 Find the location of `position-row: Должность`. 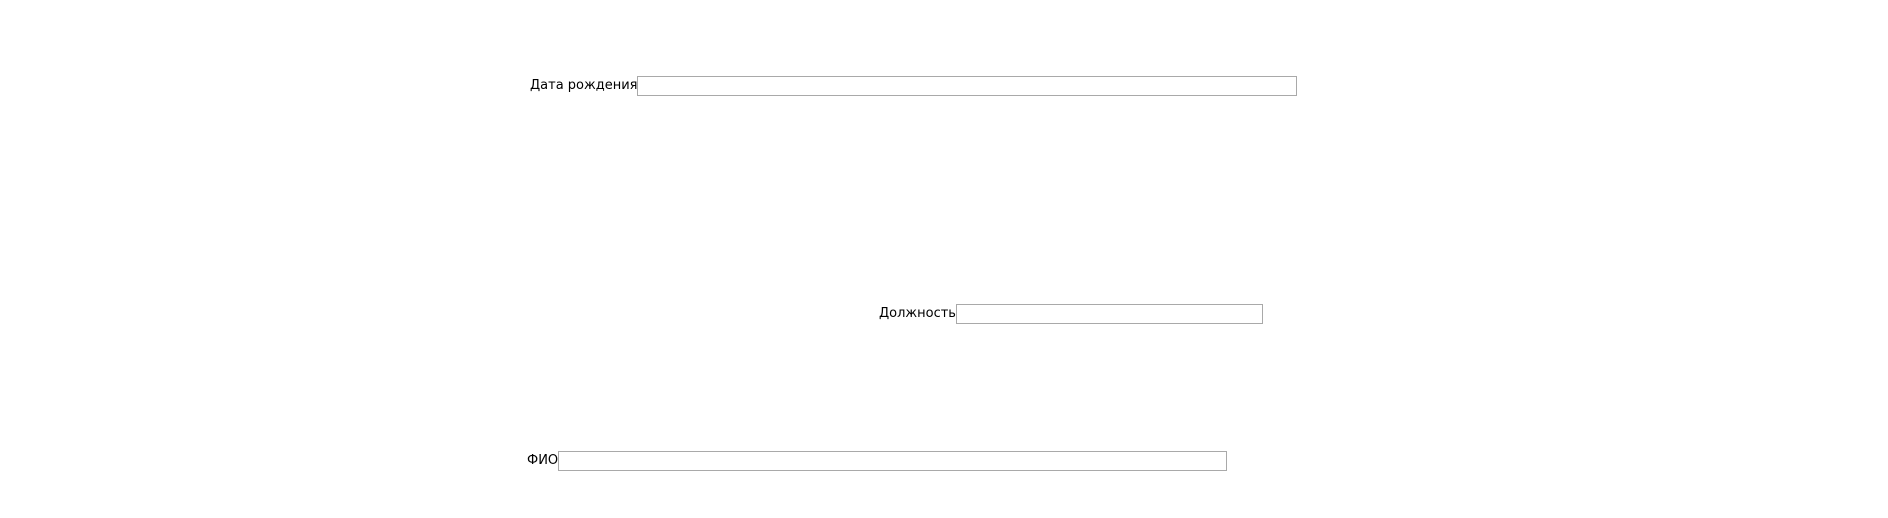

position-row: Должность is located at coordinates (1071, 314).